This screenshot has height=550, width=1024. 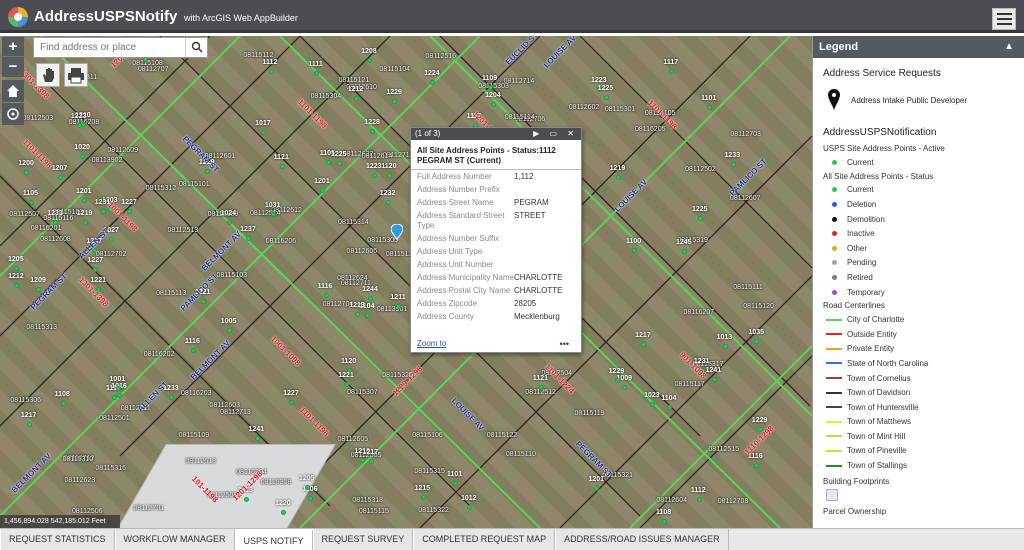 I want to click on house-number-label: 1101, so click(x=454, y=474).